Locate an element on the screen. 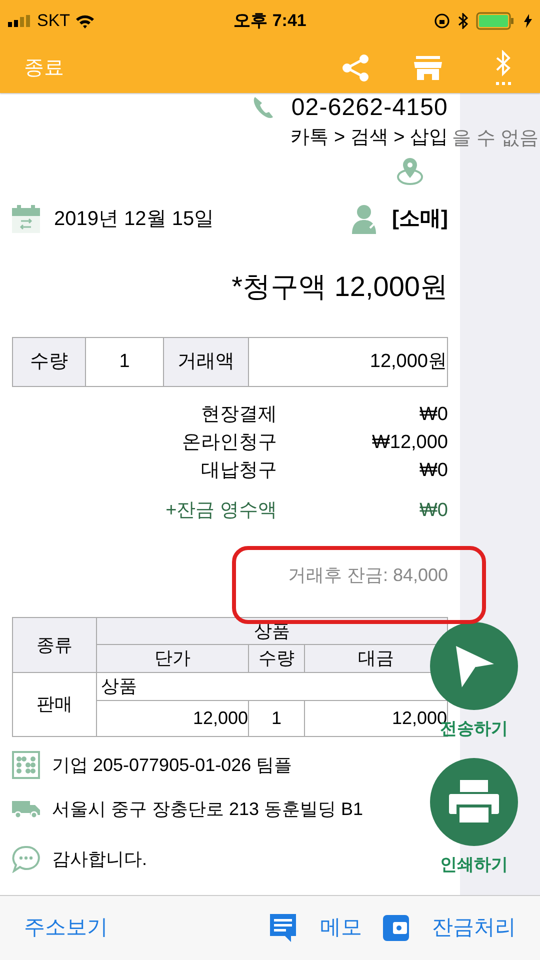 The height and width of the screenshot is (960, 540). abacus-icon is located at coordinates (26, 765).